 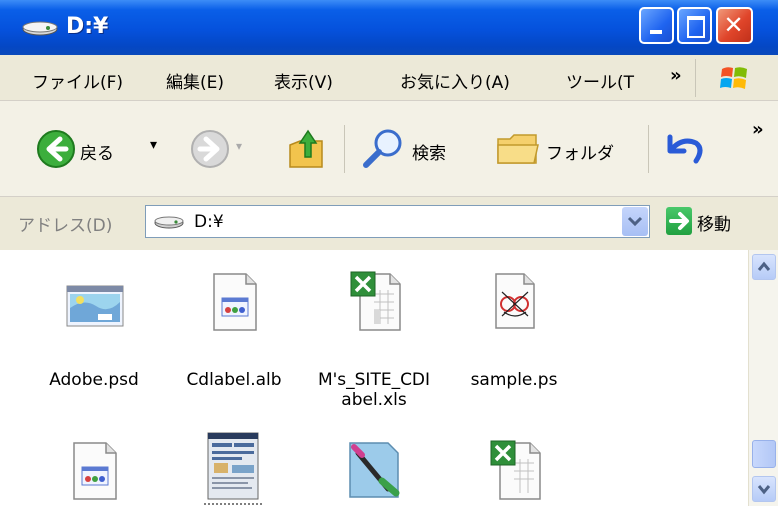 I want to click on address-input: D:¥, so click(x=397, y=221).